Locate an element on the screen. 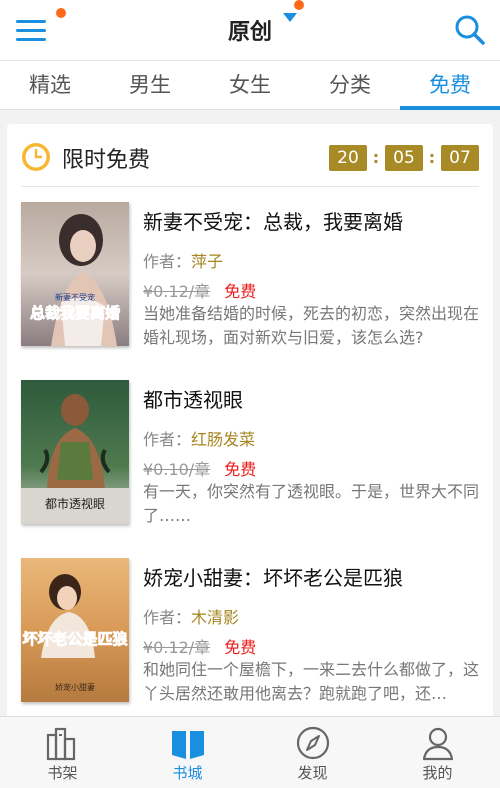 Image resolution: width=500 pixels, height=788 pixels. book-author: 作者：萍子 is located at coordinates (183, 260).